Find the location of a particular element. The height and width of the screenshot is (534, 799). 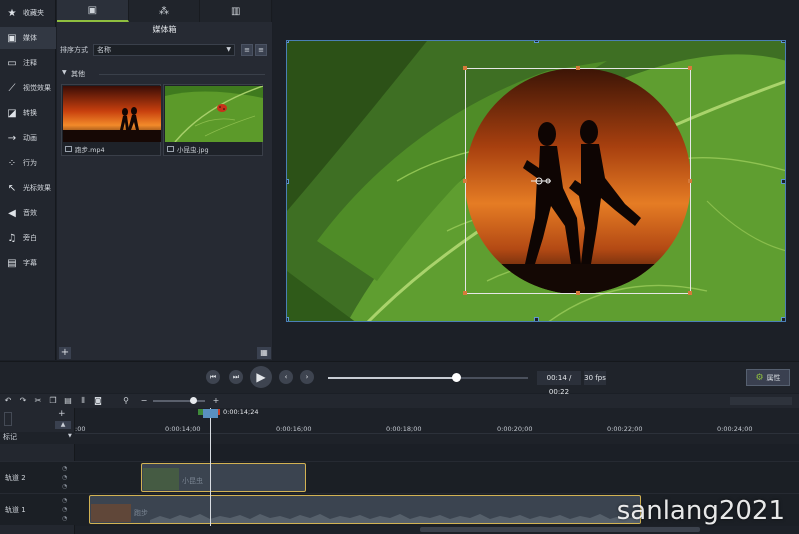

timeline-scroll-indicator is located at coordinates (761, 401).